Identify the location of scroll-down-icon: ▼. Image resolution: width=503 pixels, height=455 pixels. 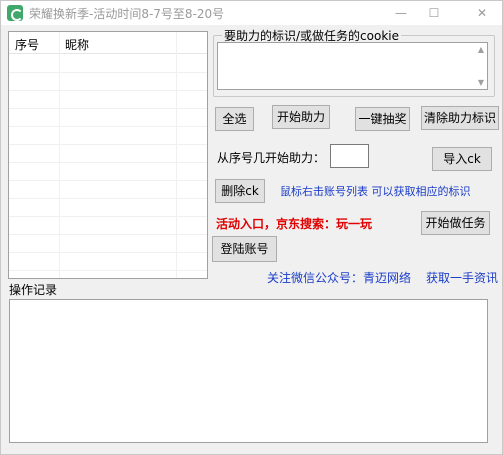
(481, 82).